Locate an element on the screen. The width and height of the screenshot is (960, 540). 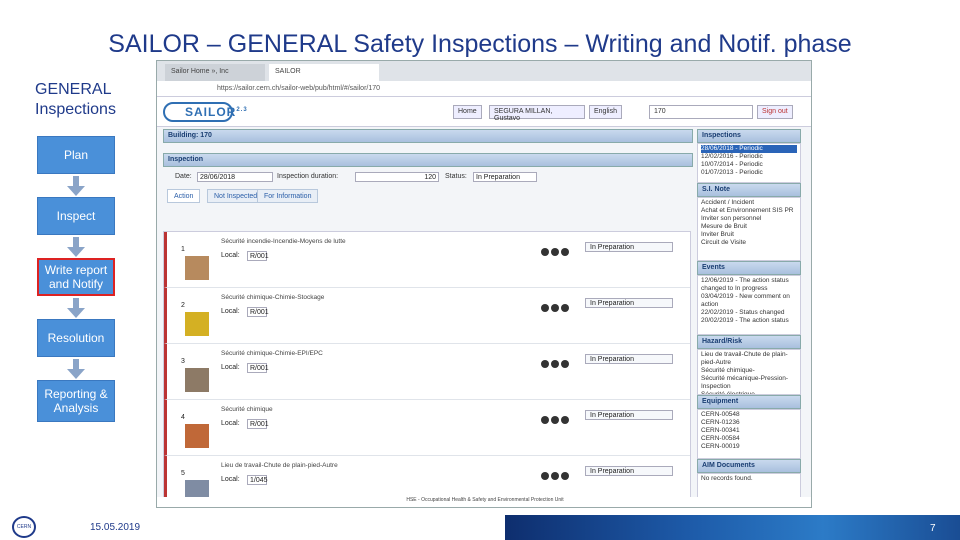
step-reporting: Reporting & Analysis is located at coordinates (76, 401).